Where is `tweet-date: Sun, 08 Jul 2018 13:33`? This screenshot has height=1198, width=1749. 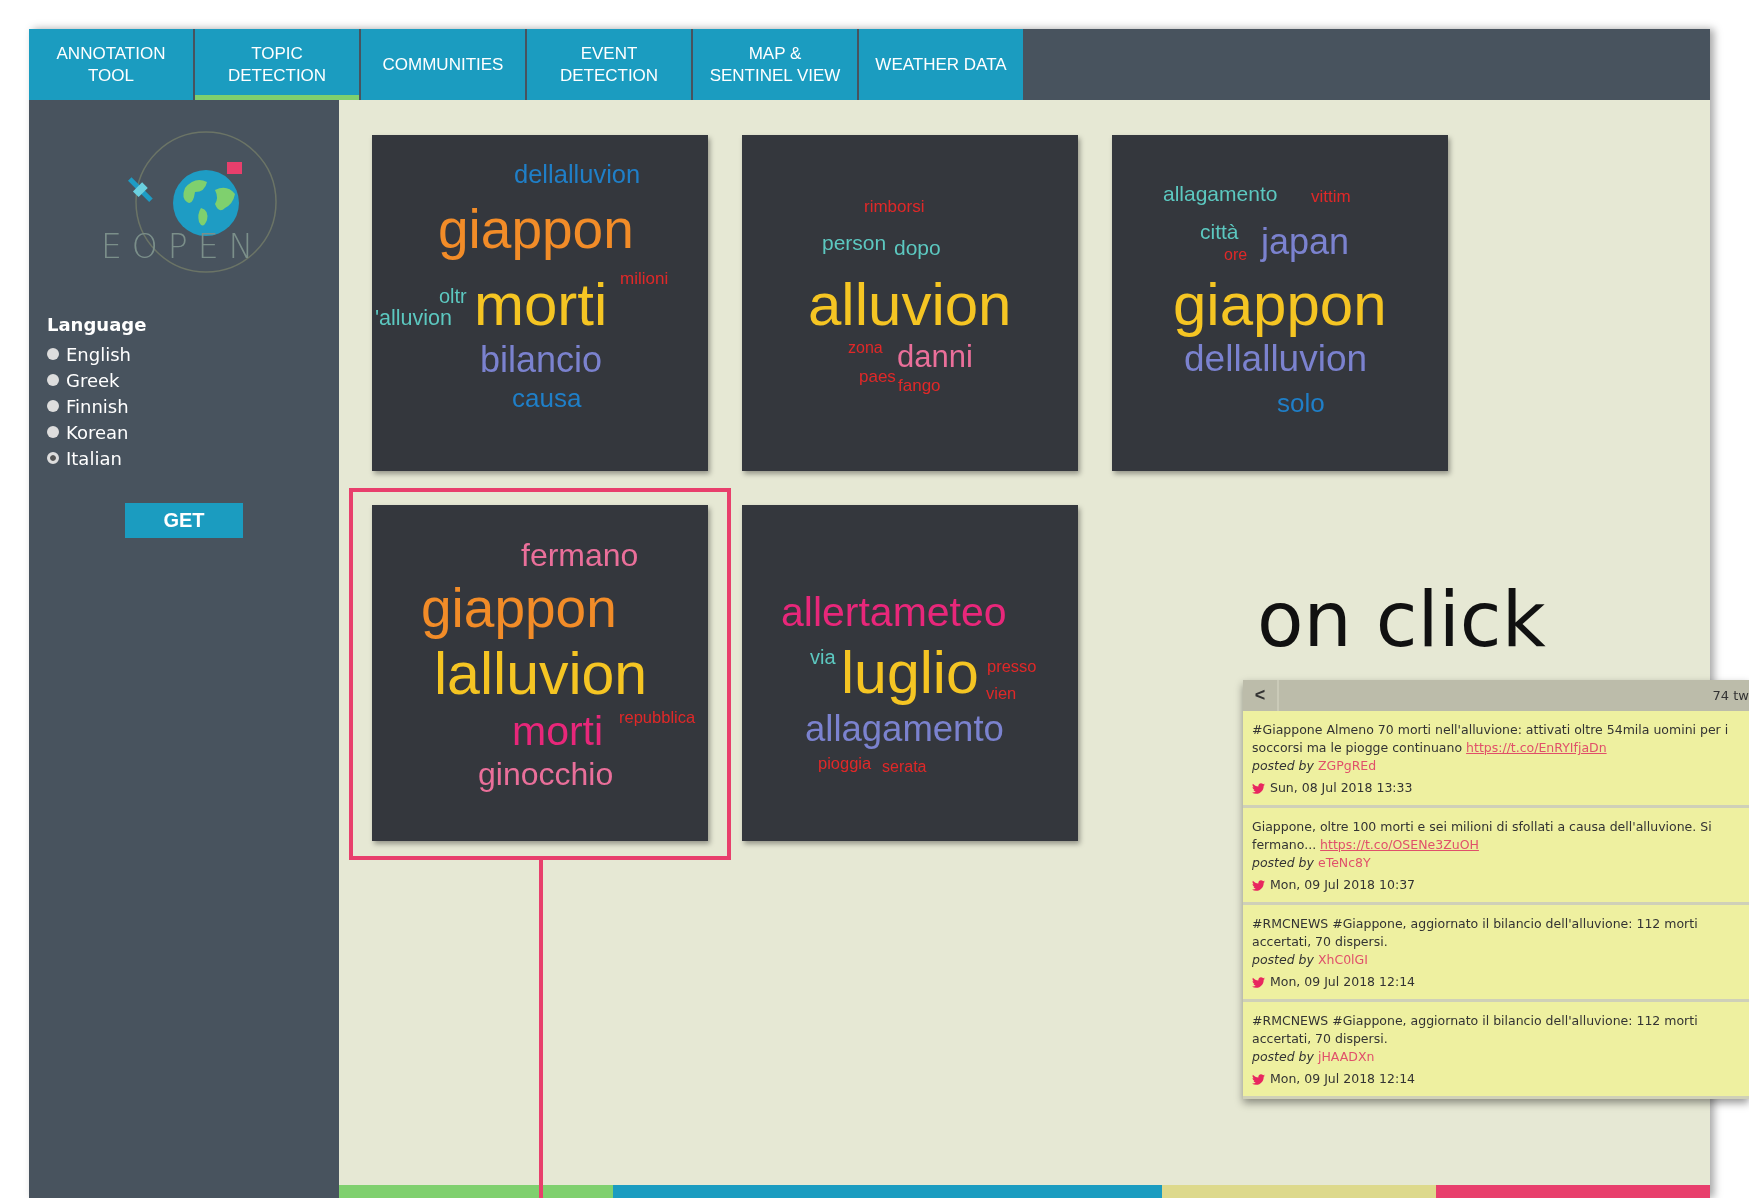 tweet-date: Sun, 08 Jul 2018 13:33 is located at coordinates (1341, 788).